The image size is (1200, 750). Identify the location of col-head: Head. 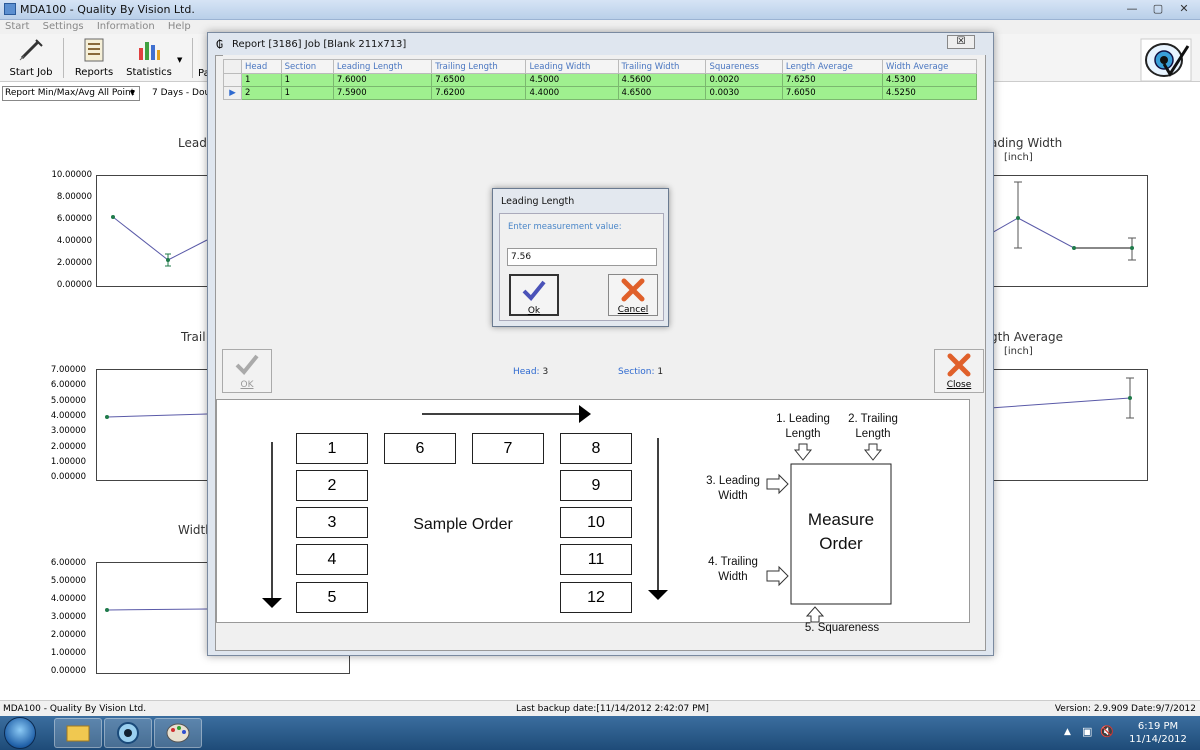
(261, 66).